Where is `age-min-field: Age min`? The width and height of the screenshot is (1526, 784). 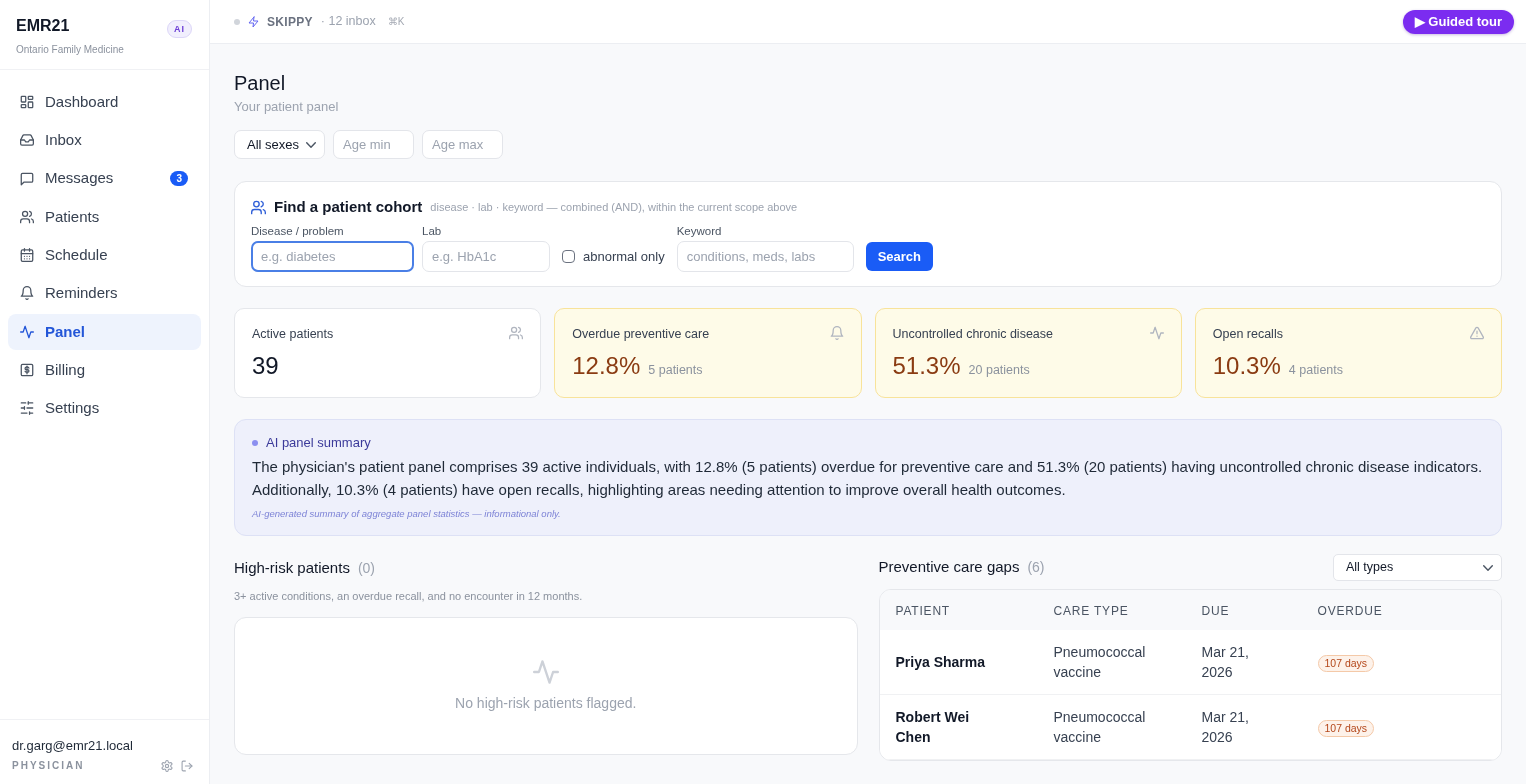
age-min-field: Age min is located at coordinates (373, 144).